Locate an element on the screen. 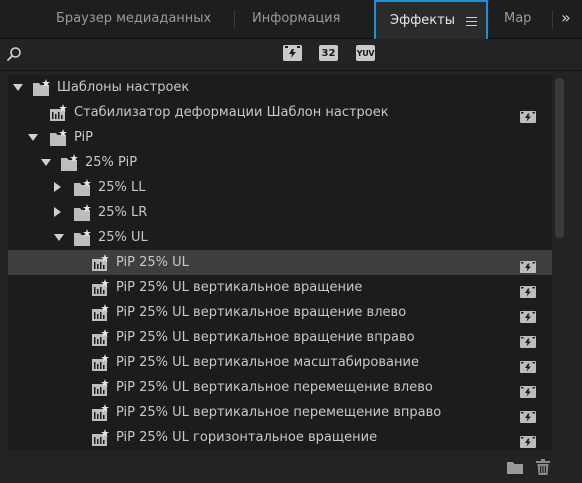 The image size is (582, 483). tab-markers: Мар is located at coordinates (522, 19).